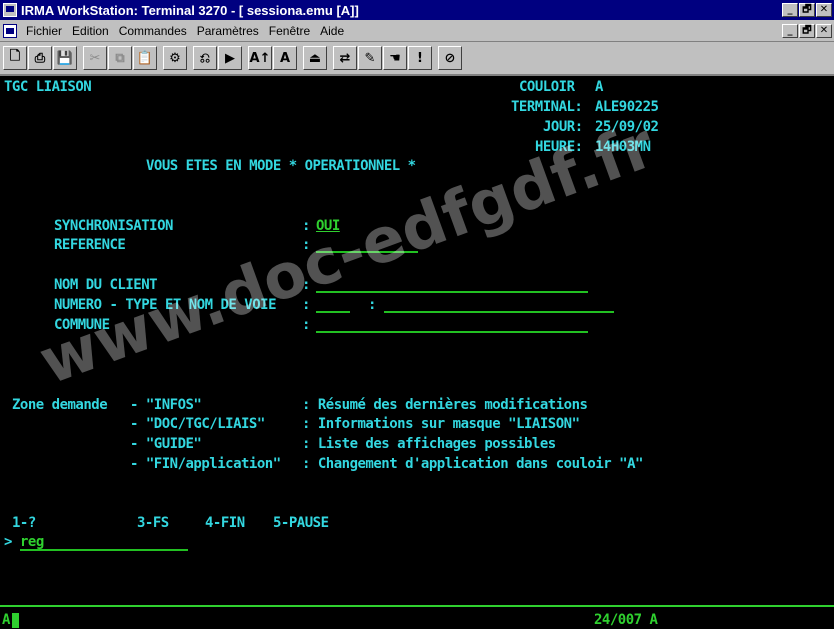 The height and width of the screenshot is (629, 834). What do you see at coordinates (345, 58) in the screenshot?
I see `transfer-icon: ⇄` at bounding box center [345, 58].